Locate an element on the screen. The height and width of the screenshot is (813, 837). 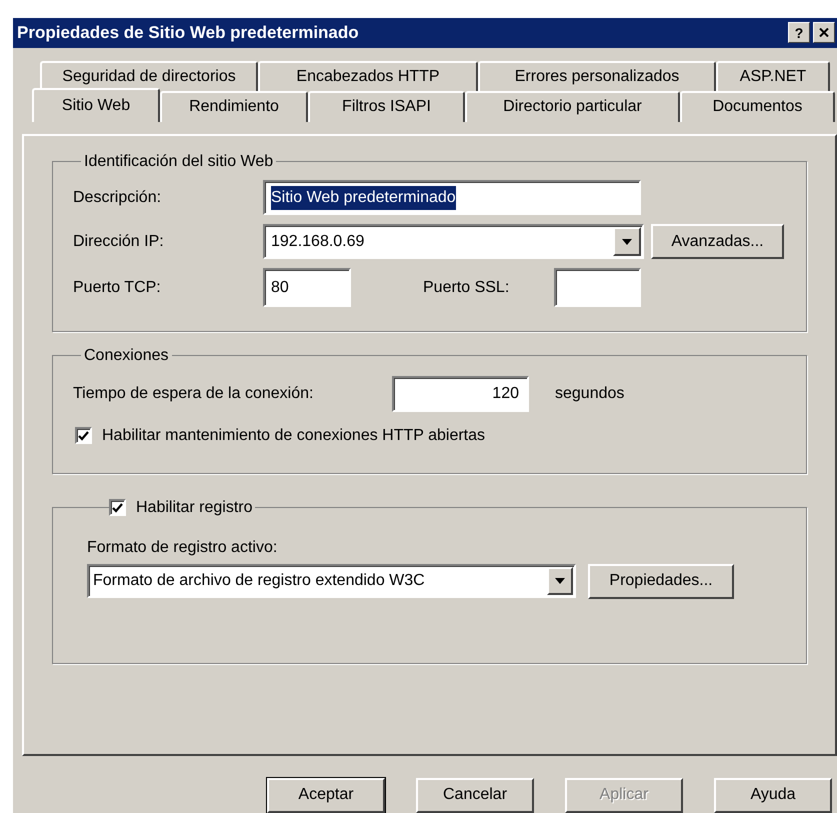
group-title: Conexiones is located at coordinates (126, 356).